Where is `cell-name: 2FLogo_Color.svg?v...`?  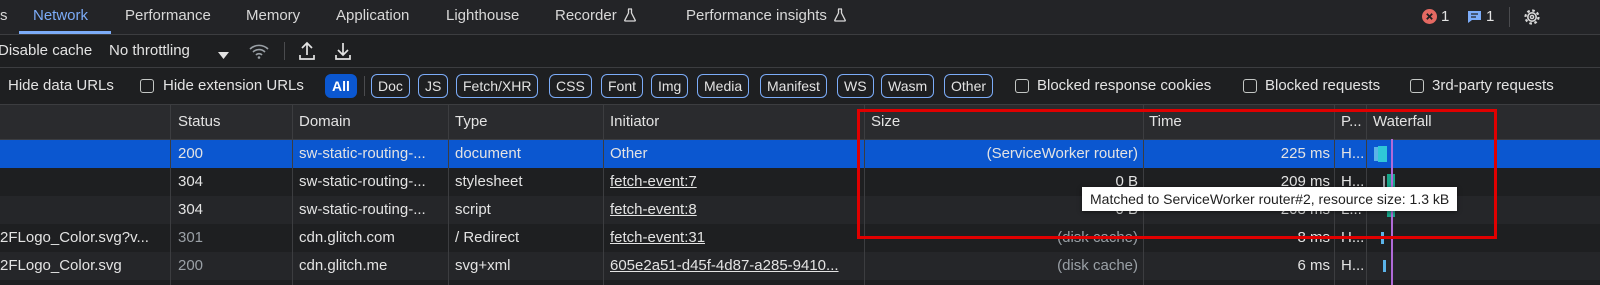 cell-name: 2FLogo_Color.svg?v... is located at coordinates (74, 237).